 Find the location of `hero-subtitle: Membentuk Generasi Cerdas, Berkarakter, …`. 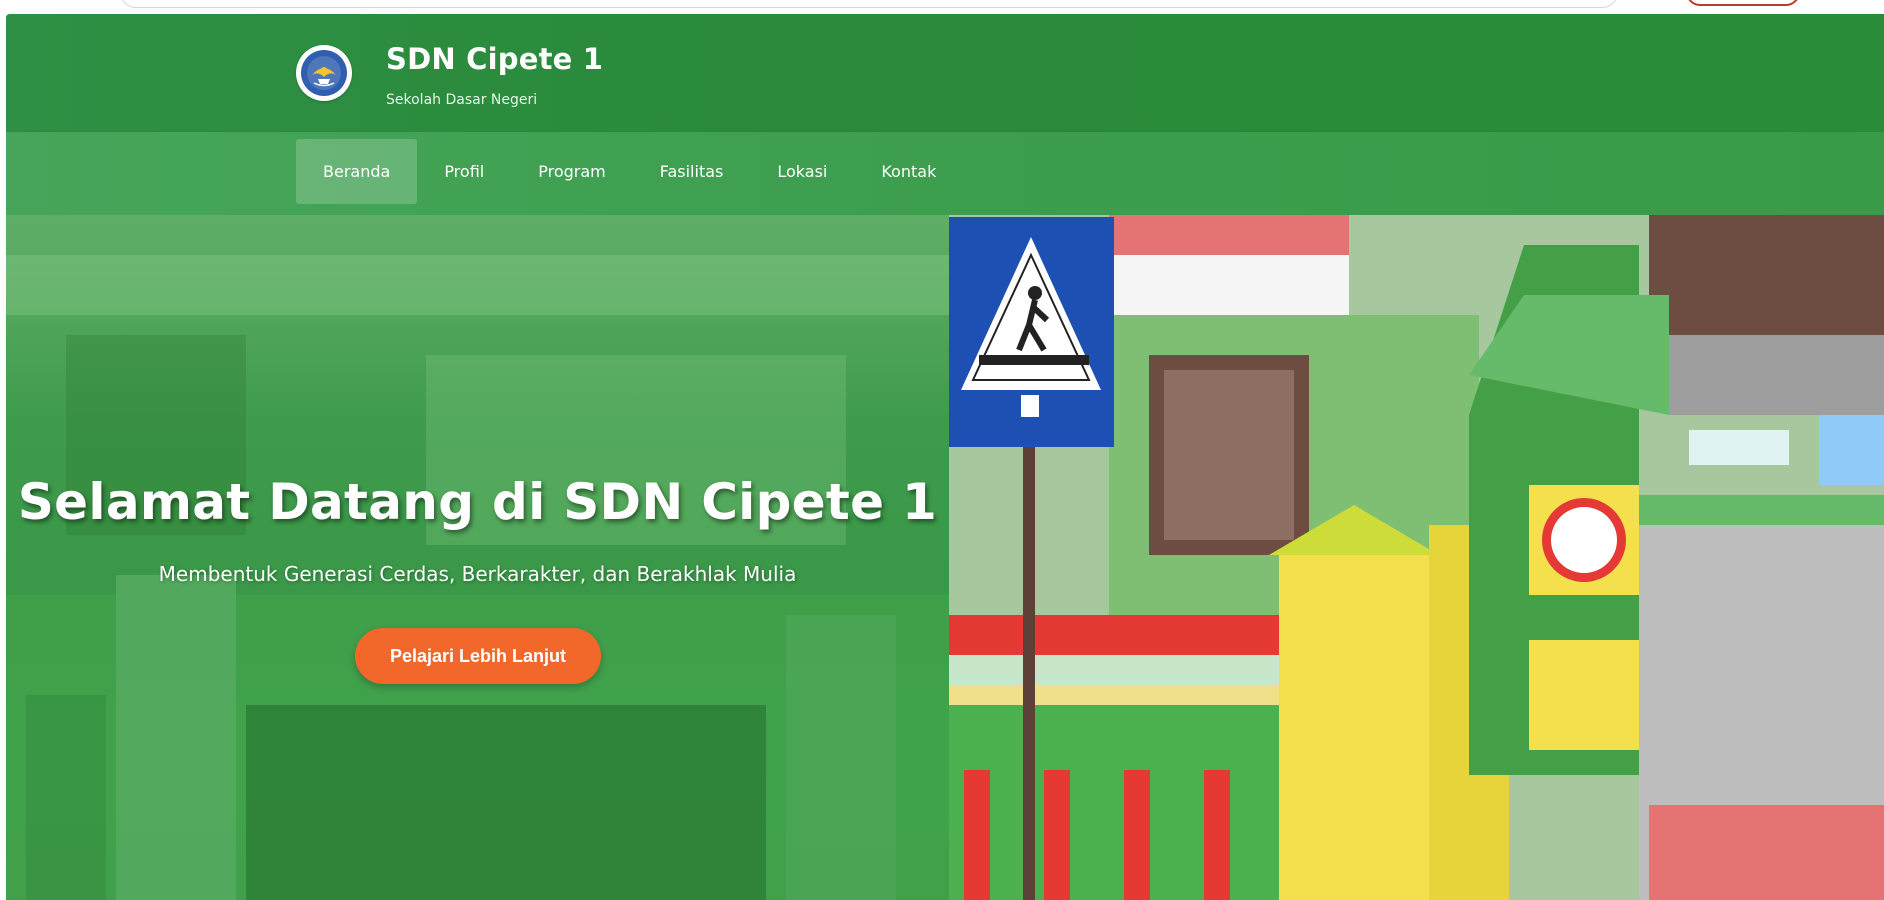

hero-subtitle: Membentuk Generasi Cerdas, Berkarakter, … is located at coordinates (477, 574).